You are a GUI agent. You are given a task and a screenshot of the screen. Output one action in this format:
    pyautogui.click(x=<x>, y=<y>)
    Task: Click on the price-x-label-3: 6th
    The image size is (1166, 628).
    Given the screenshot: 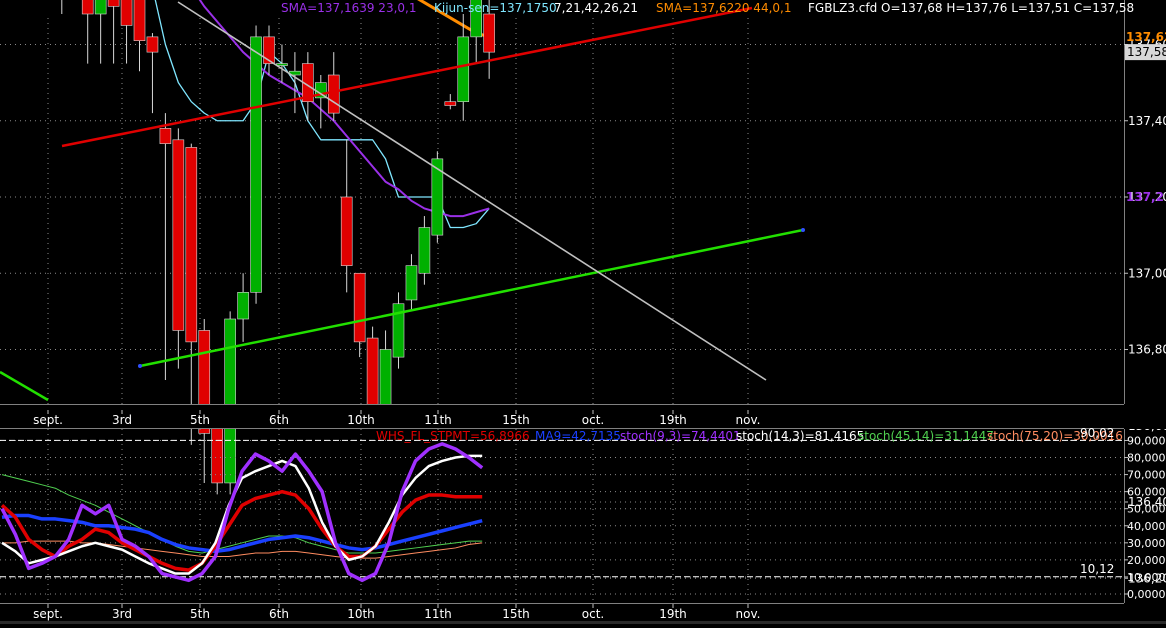 What is the action you would take?
    pyautogui.click(x=279, y=420)
    